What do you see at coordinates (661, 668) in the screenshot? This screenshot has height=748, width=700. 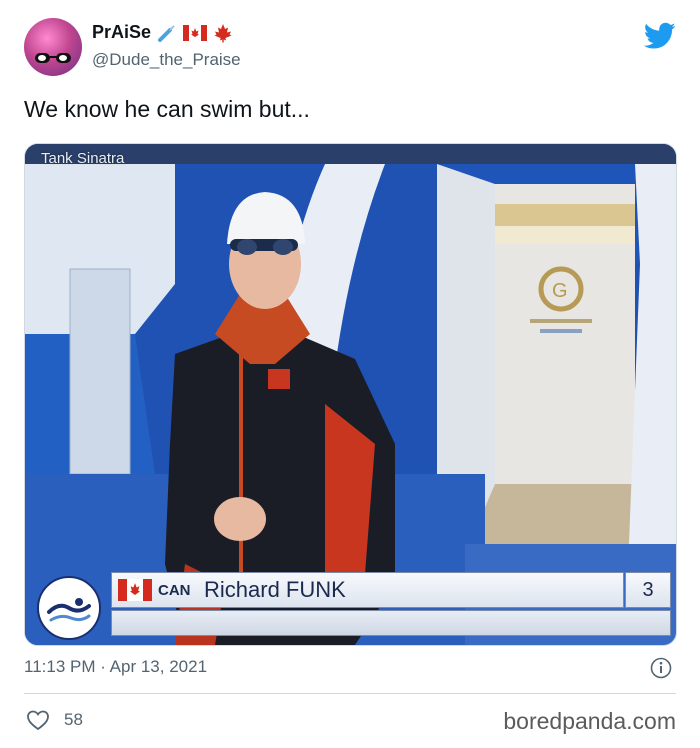 I see `info-icon` at bounding box center [661, 668].